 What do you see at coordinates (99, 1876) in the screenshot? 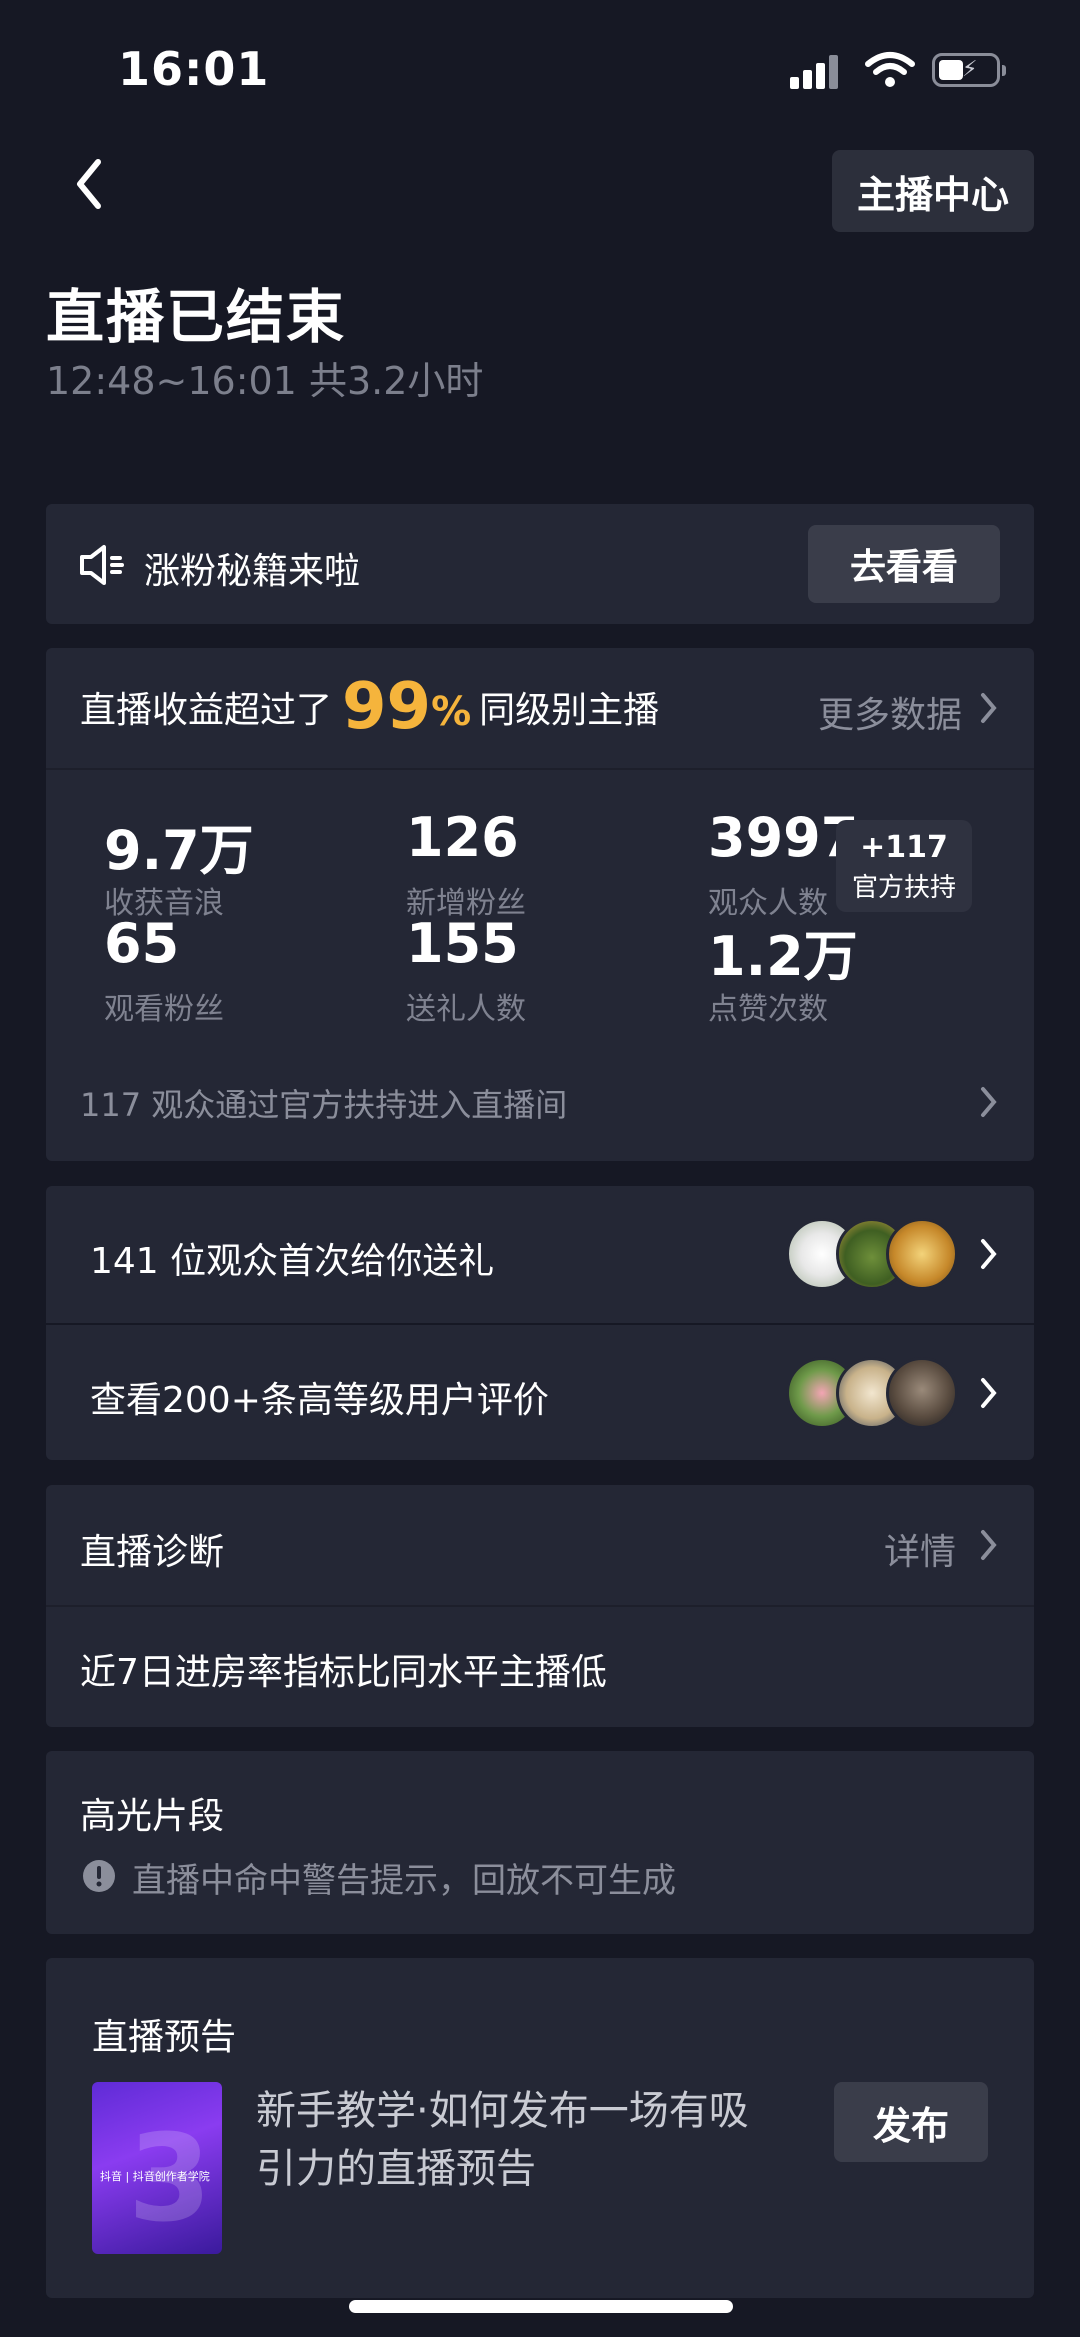
I see `warning-icon` at bounding box center [99, 1876].